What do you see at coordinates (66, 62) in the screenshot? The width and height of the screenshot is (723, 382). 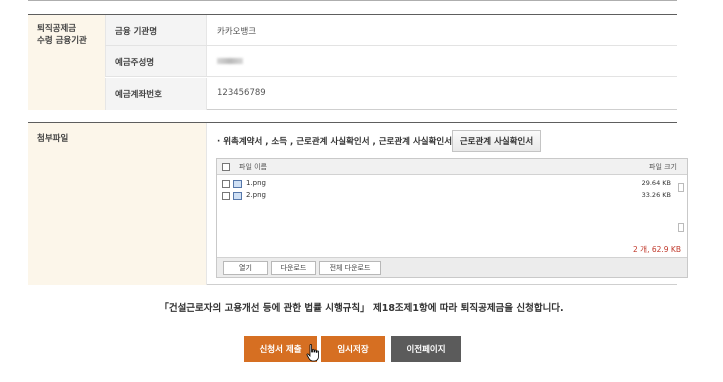 I see `bank-section-header: 퇴직공제금 수령 금융기관` at bounding box center [66, 62].